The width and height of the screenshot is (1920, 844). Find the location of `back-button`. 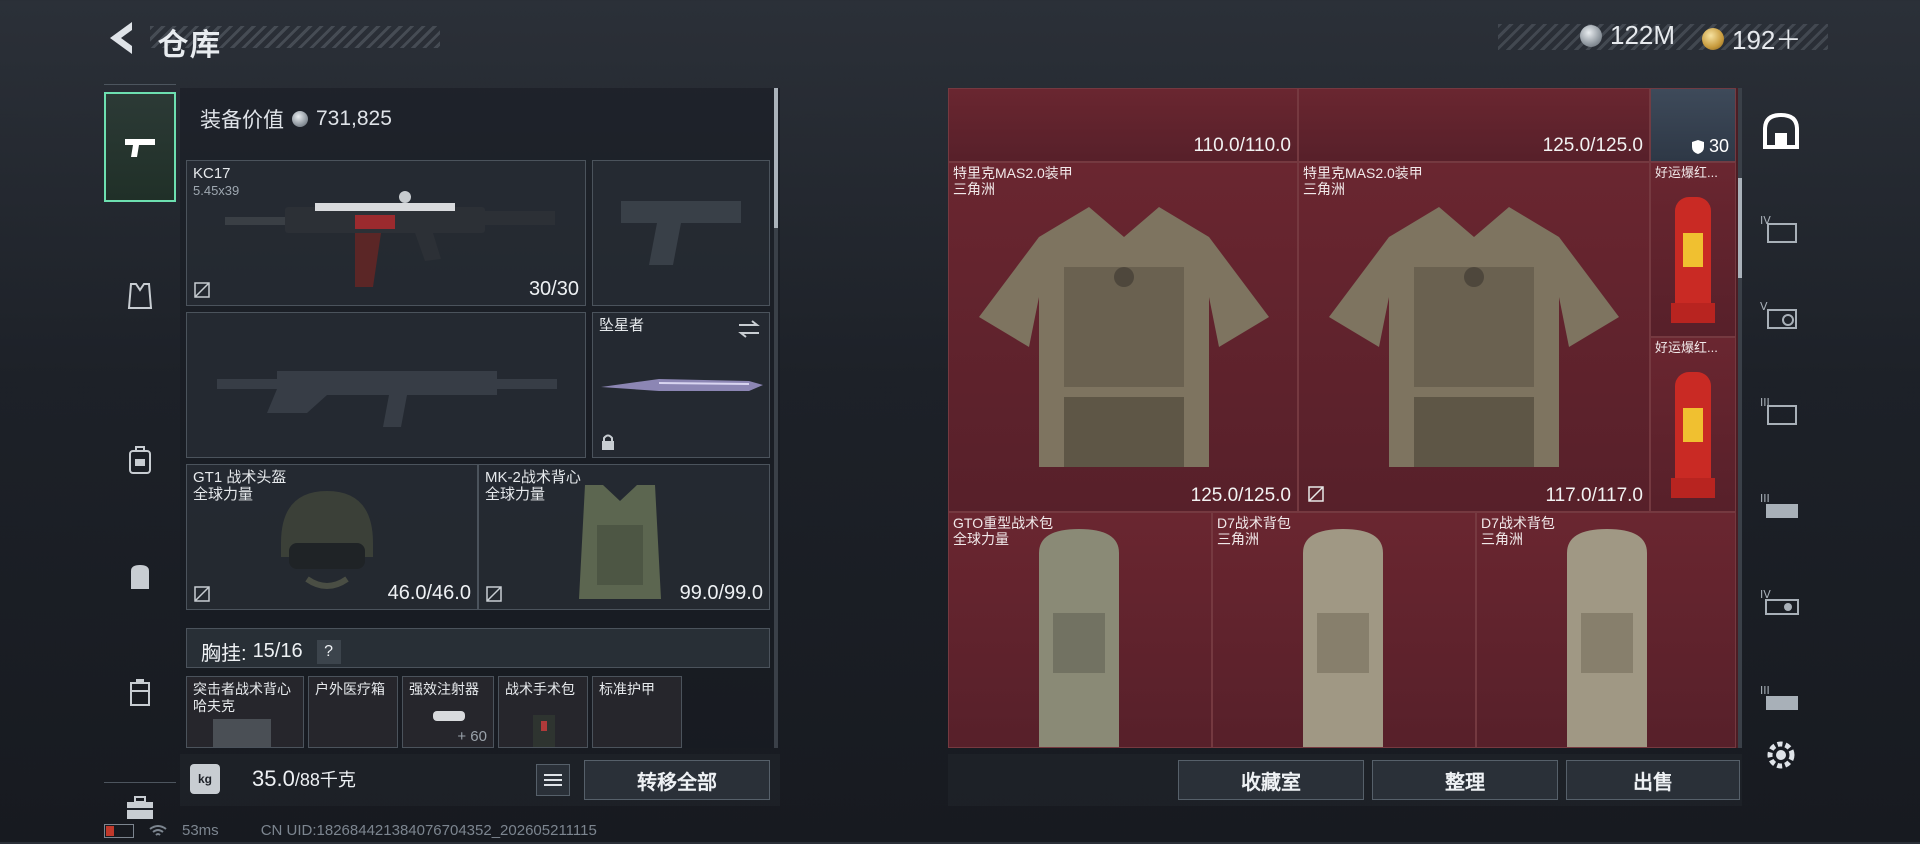

back-button is located at coordinates (122, 38).